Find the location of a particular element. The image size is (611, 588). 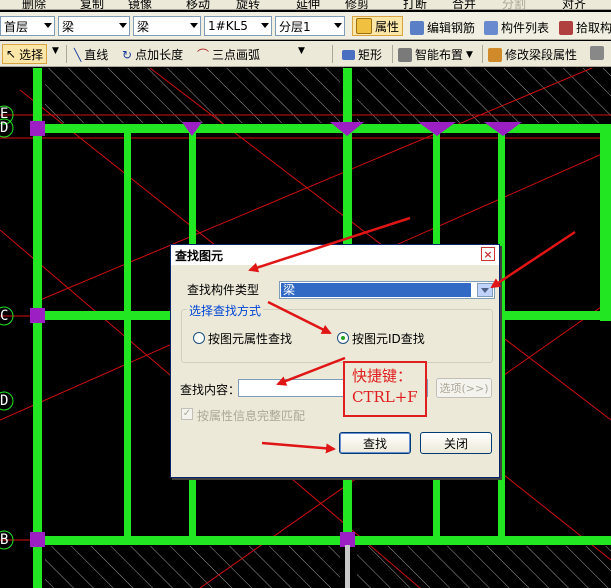

three-point-arc-button: ⌒ 三点画弧 is located at coordinates (228, 54).